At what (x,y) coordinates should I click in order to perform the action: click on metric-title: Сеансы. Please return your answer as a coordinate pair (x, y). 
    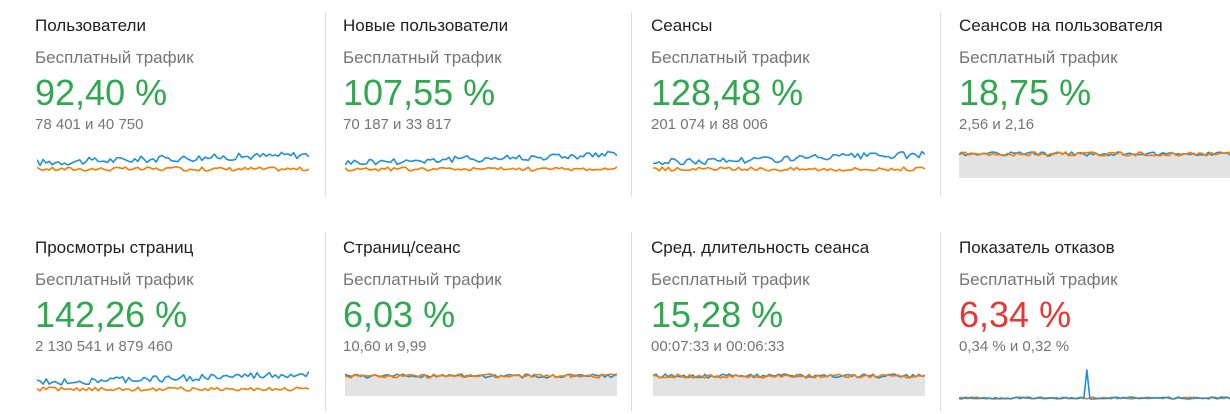
    Looking at the image, I should click on (682, 25).